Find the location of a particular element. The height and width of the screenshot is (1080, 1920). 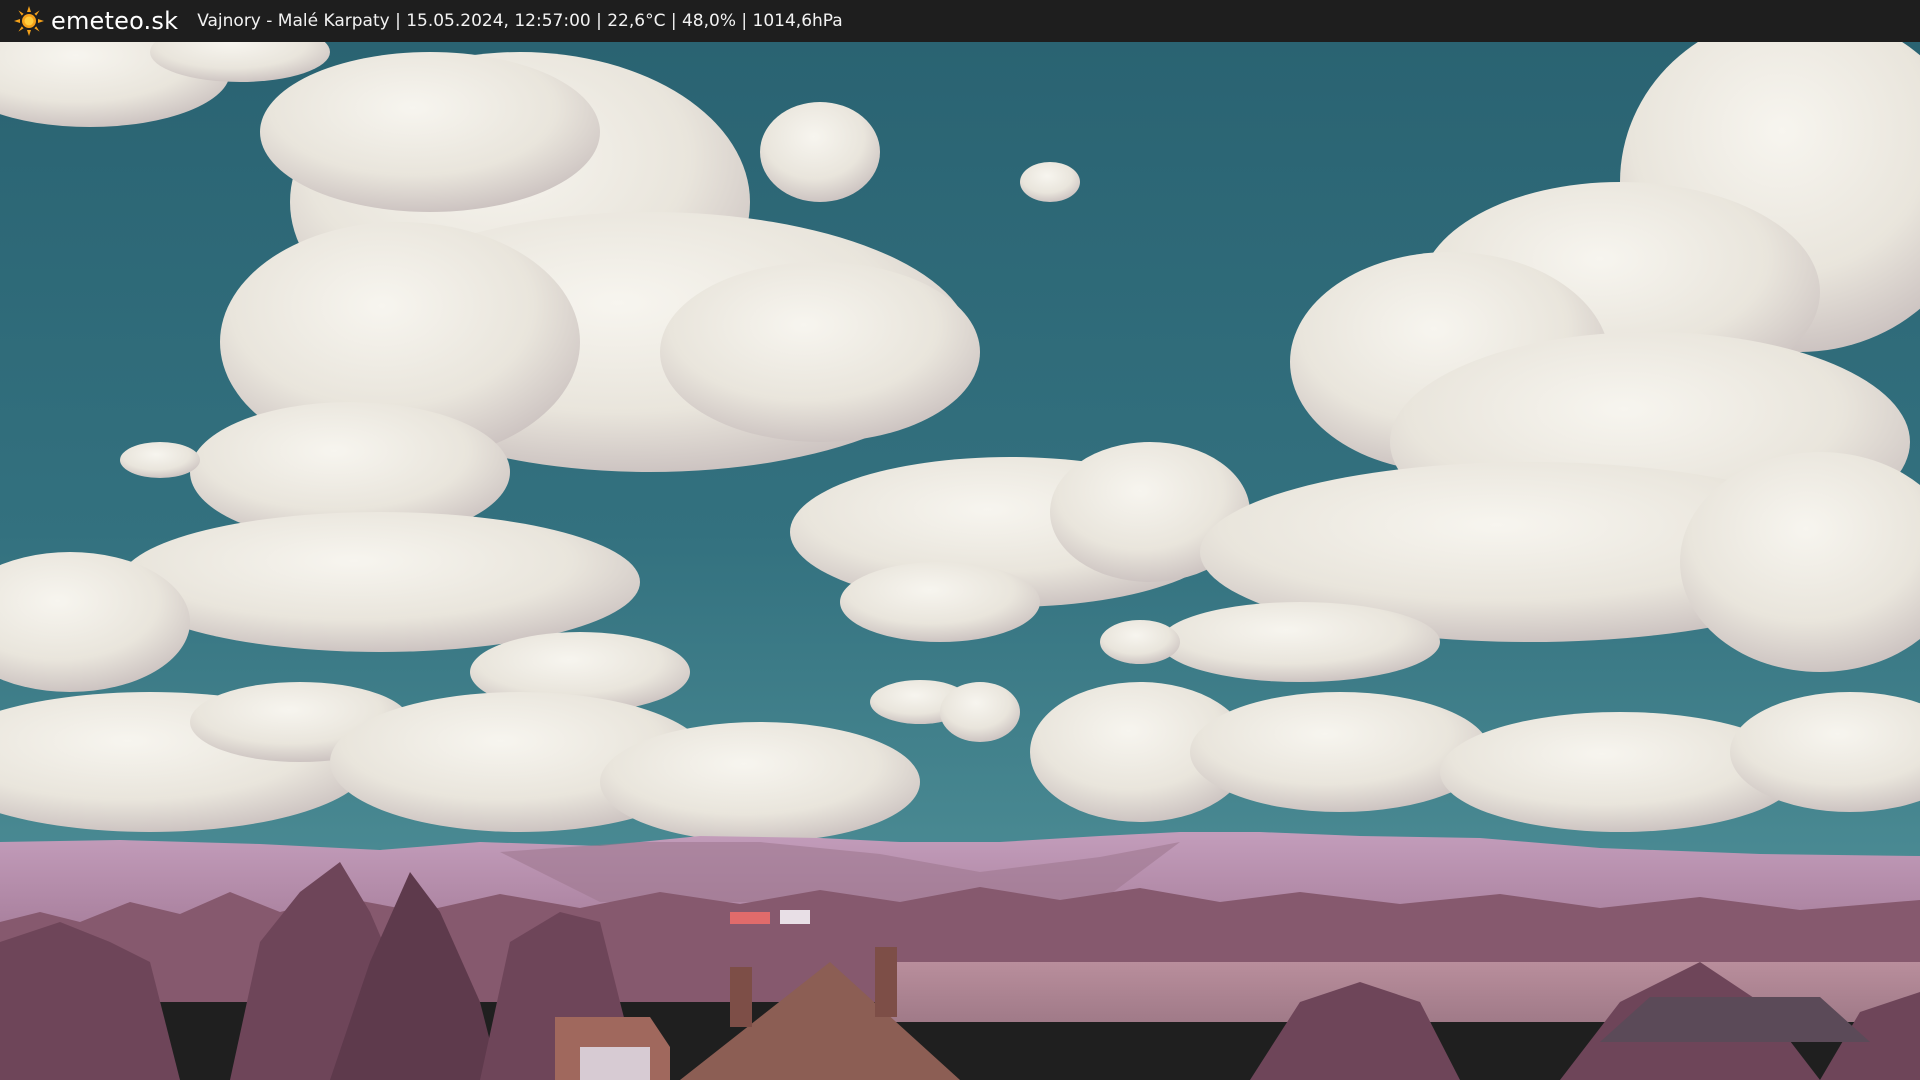

logo-text: emeteo.sk is located at coordinates (115, 21).